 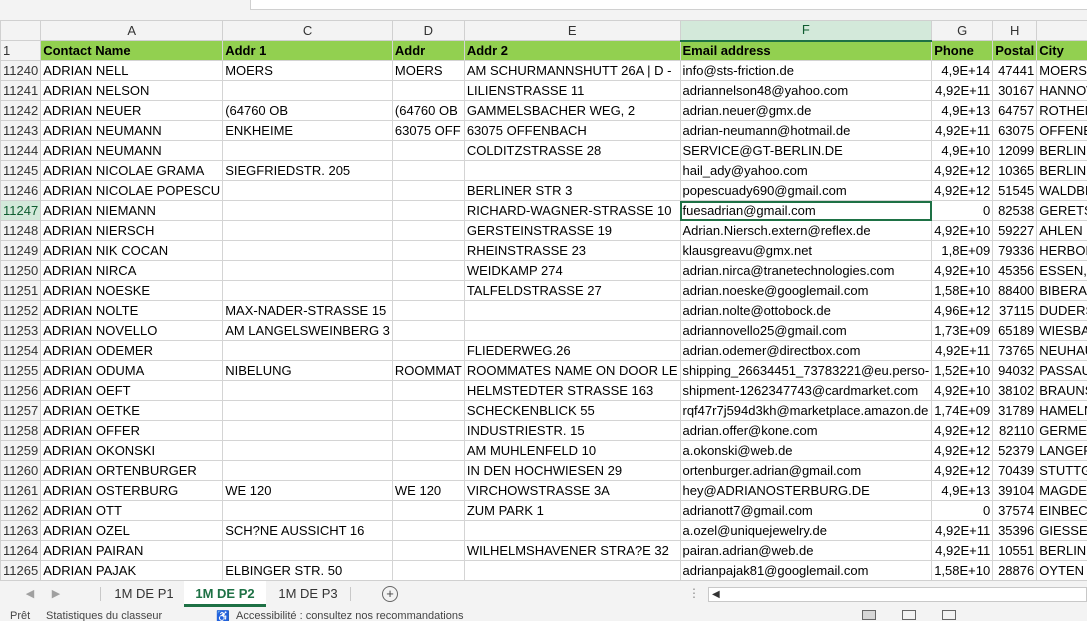 What do you see at coordinates (806, 550) in the screenshot?
I see `cell-f: pairan.adrian@web.de` at bounding box center [806, 550].